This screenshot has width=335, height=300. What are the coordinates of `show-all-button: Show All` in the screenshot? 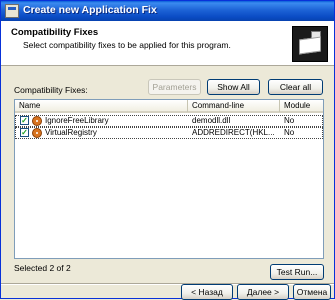 It's located at (233, 87).